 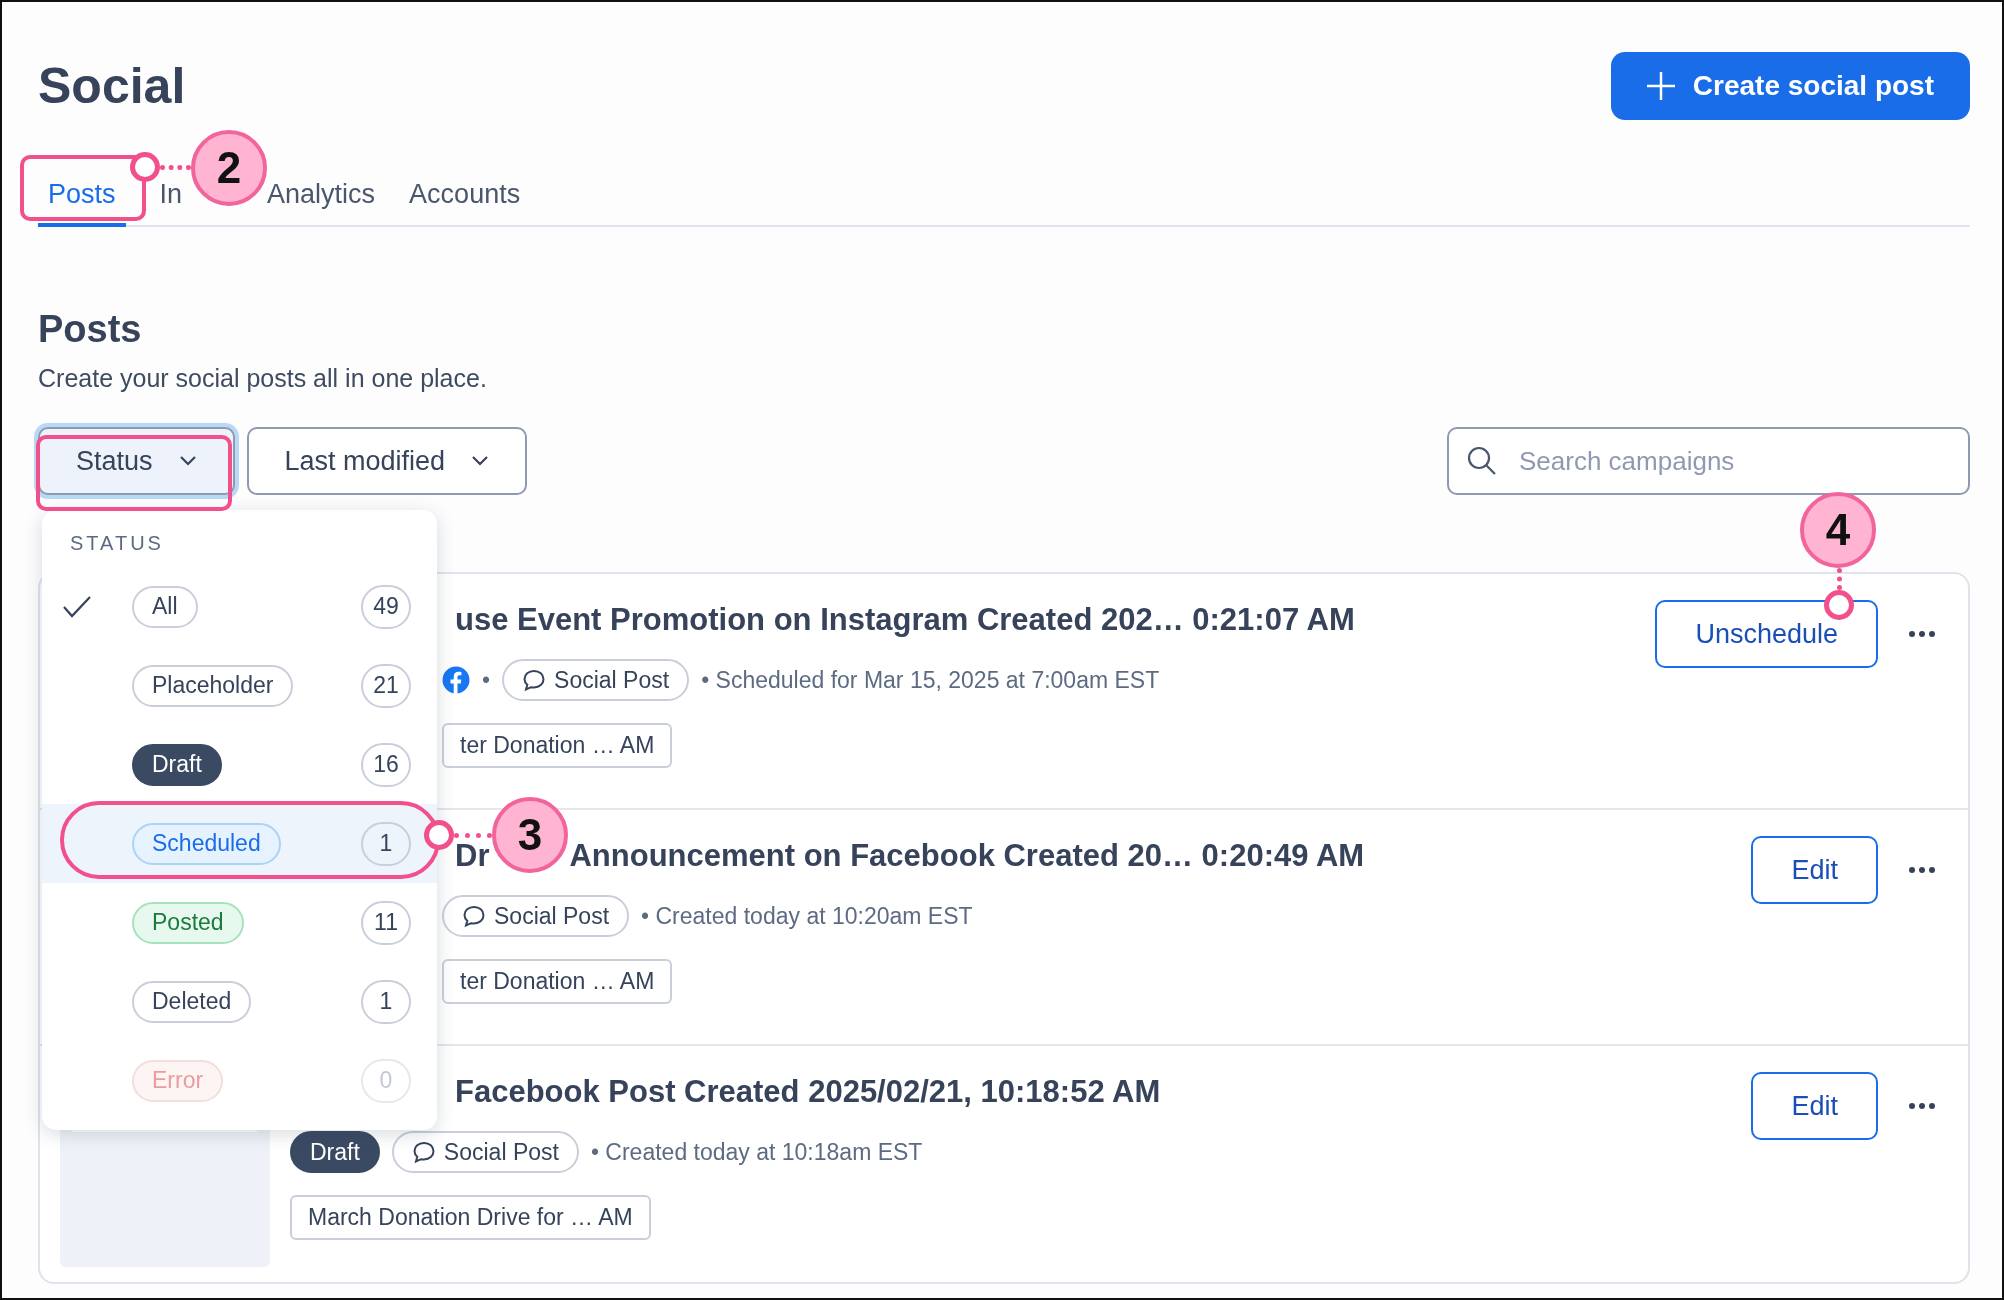 What do you see at coordinates (756, 1152) in the screenshot?
I see `post-info: • Created today at 10:18am EST` at bounding box center [756, 1152].